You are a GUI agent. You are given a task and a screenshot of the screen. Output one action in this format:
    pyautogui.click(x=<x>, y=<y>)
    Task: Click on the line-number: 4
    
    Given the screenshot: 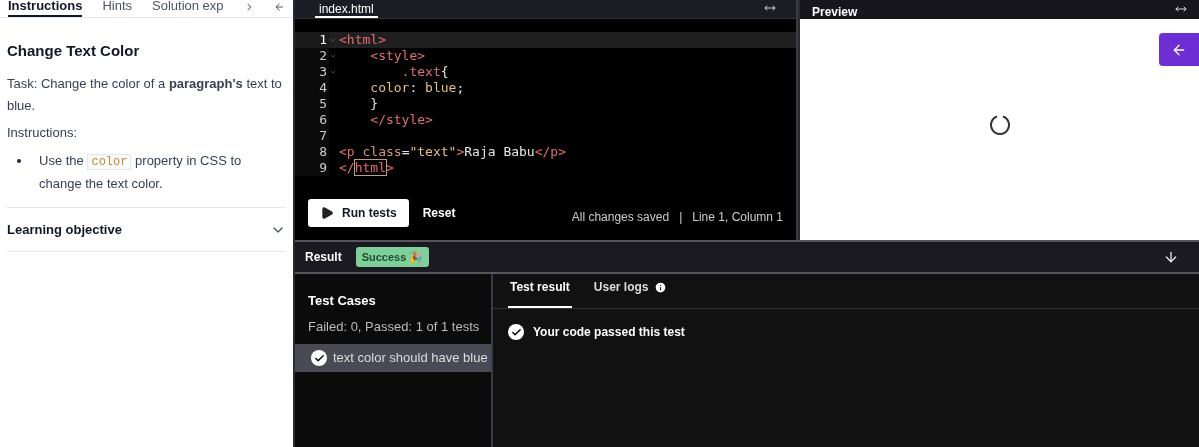 What is the action you would take?
    pyautogui.click(x=312, y=88)
    